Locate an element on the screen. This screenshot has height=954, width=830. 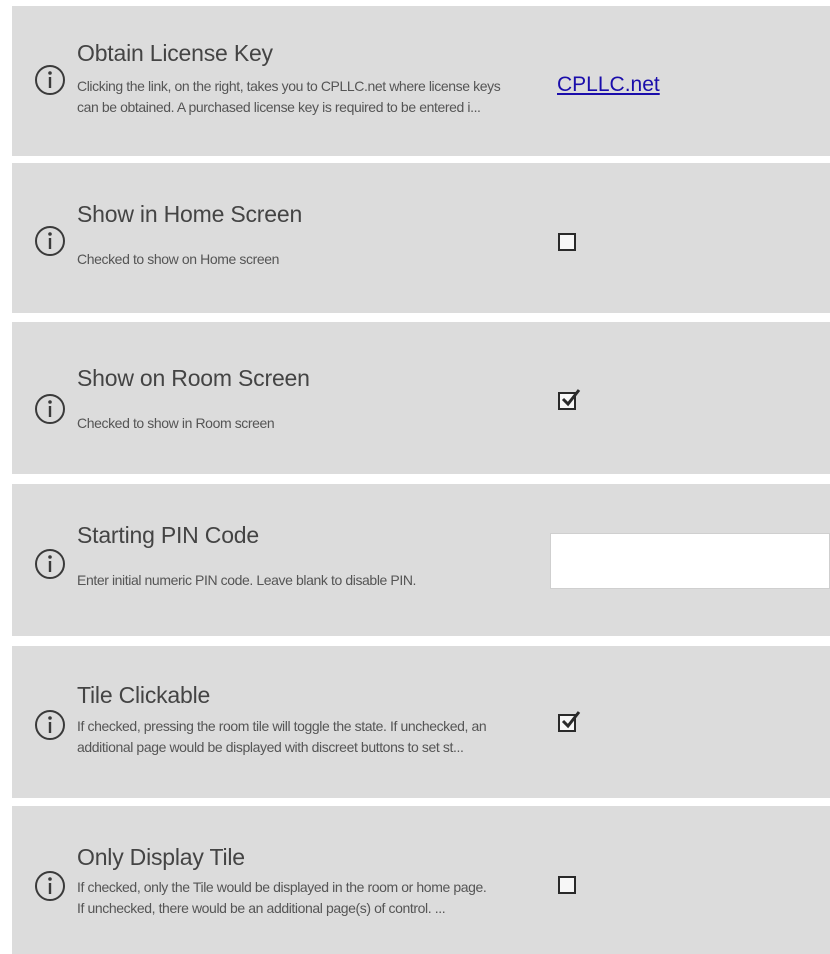
setting-title: Show in Home Screen is located at coordinates (190, 214).